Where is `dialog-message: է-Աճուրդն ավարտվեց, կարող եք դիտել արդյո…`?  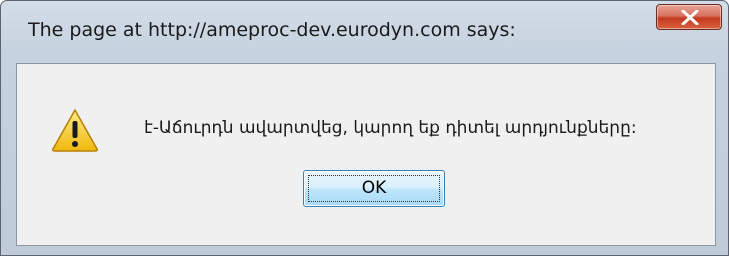 dialog-message: է-Աճուրդն ավարտվեց, կարող եք դիտել արդյո… is located at coordinates (390, 128).